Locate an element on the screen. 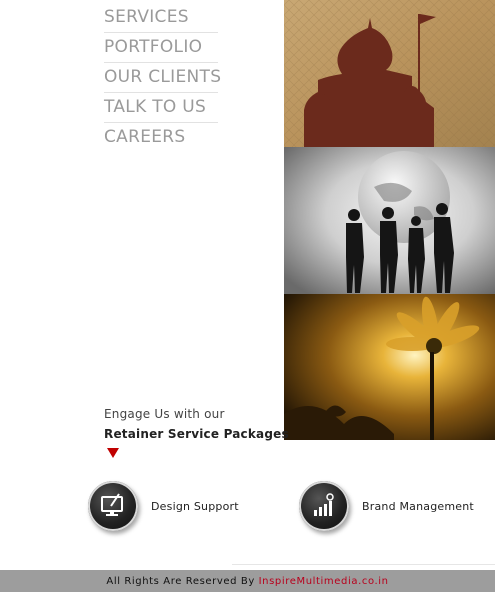 The image size is (495, 593). service-label: Brand Management is located at coordinates (418, 506).